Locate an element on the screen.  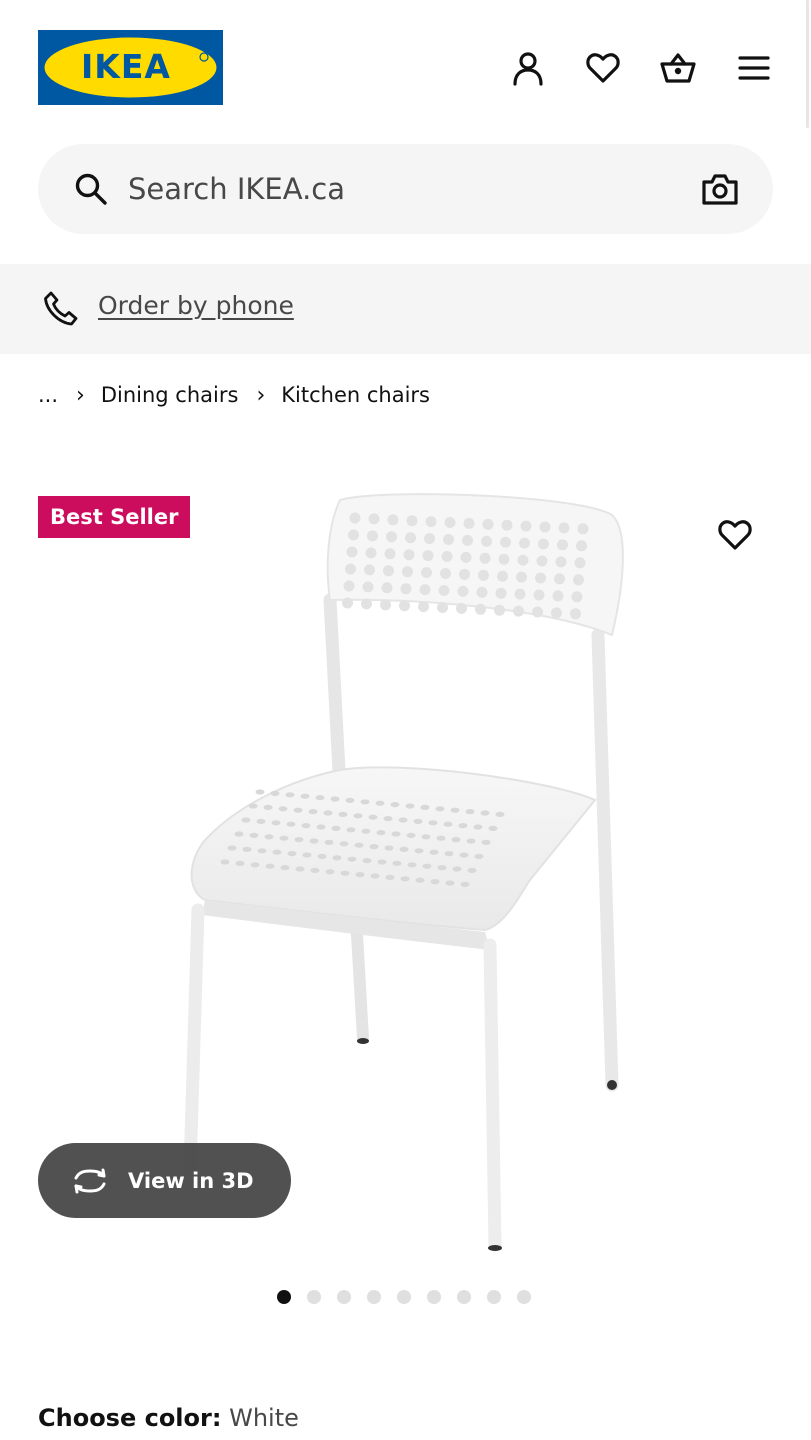
shopping-bag-icon is located at coordinates (678, 68).